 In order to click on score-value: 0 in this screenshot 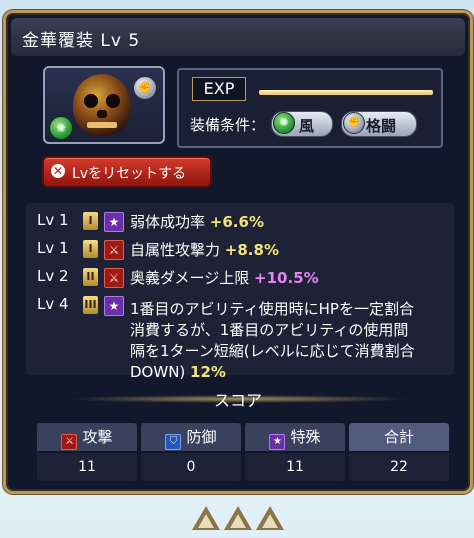, I will do `click(191, 467)`.